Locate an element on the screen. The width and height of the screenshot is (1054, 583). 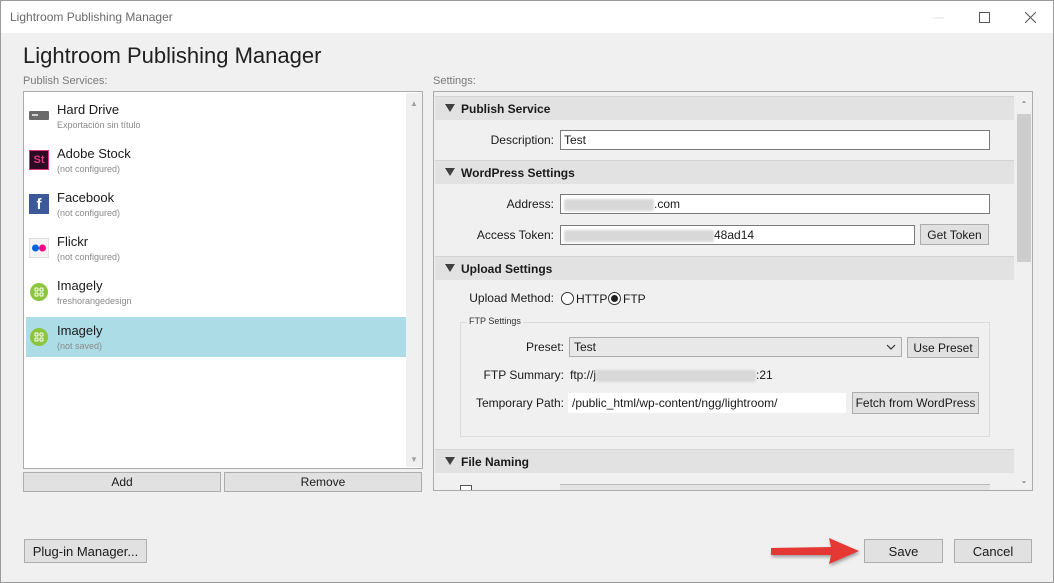
description-label: Description: is located at coordinates (522, 140).